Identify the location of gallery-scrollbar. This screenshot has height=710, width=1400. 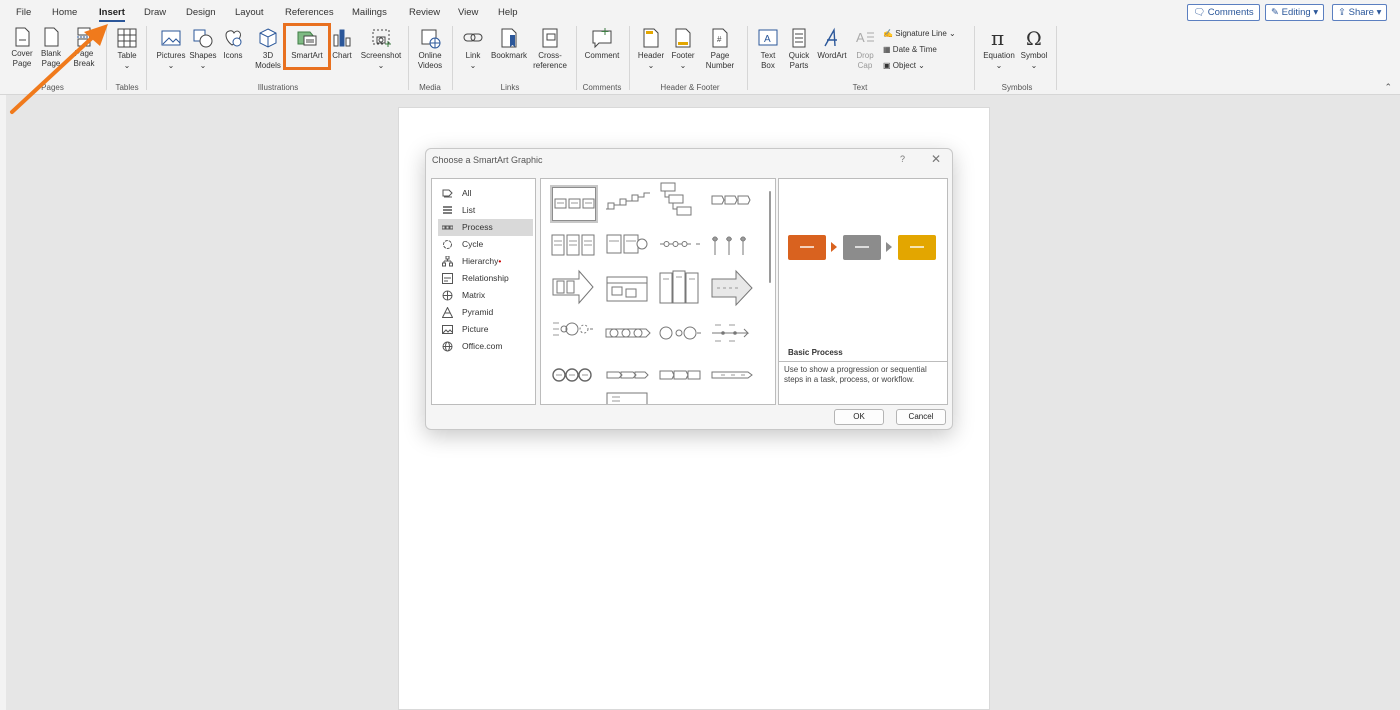
(770, 291).